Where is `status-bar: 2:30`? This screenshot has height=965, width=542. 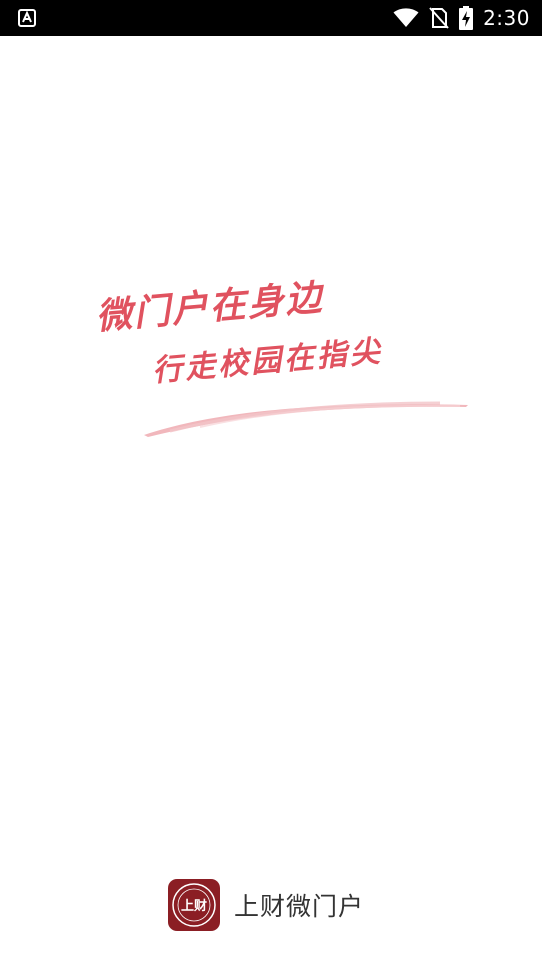 status-bar: 2:30 is located at coordinates (271, 18).